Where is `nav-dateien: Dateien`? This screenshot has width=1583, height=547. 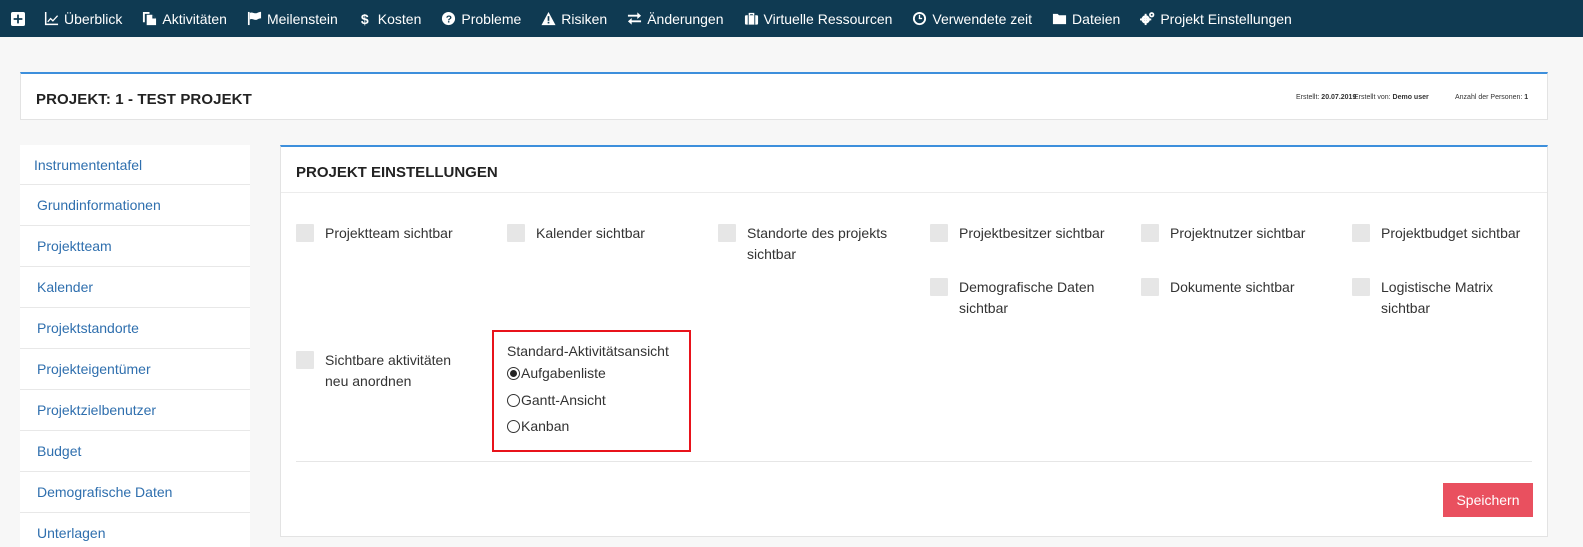 nav-dateien: Dateien is located at coordinates (1086, 18).